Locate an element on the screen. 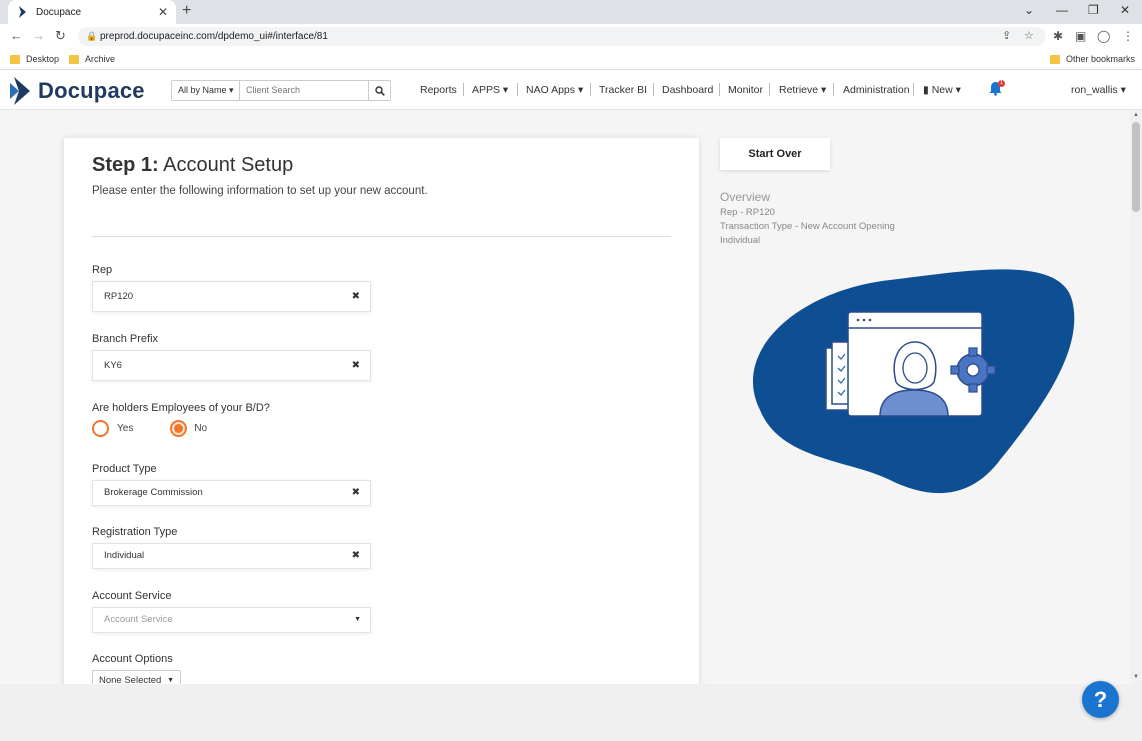 The width and height of the screenshot is (1142, 741). client-search-input is located at coordinates (304, 90).